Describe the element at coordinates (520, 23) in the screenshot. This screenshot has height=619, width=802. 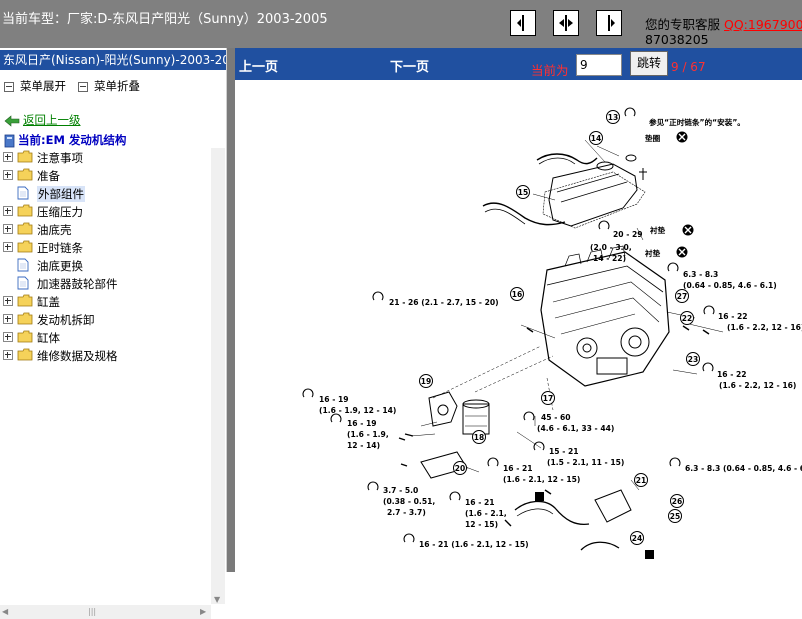
I see `arrow-left-icon` at that location.